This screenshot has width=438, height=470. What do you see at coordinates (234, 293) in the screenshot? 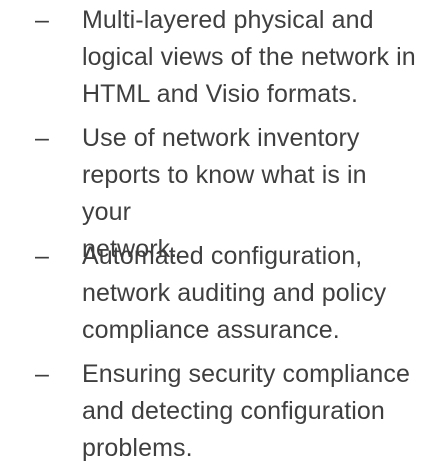
I see `list-item-line: network auditing and policy` at bounding box center [234, 293].